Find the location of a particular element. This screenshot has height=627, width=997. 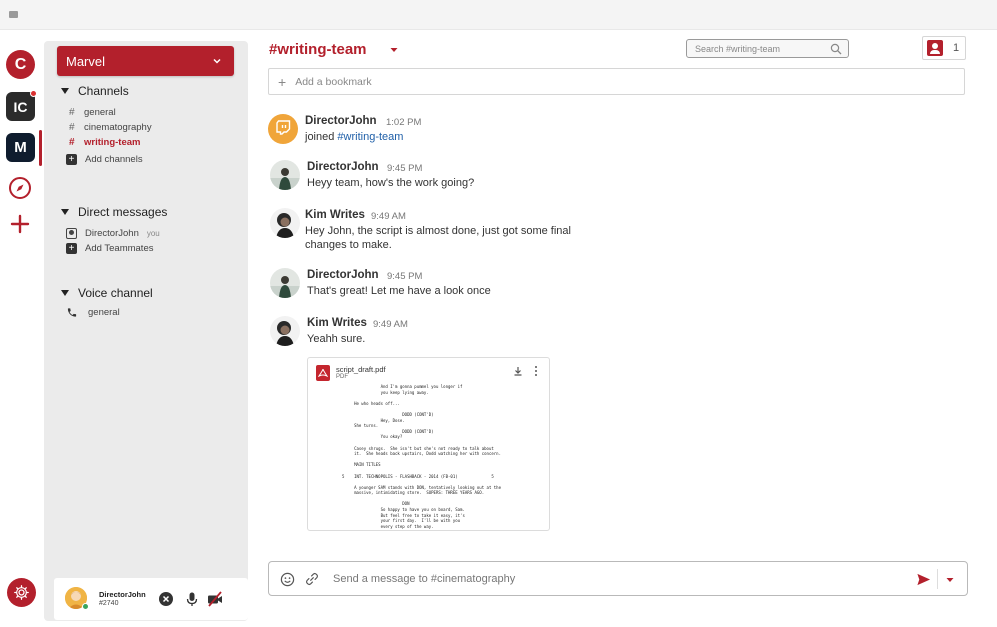

add-teammates-label: Add Teammates is located at coordinates (119, 248).